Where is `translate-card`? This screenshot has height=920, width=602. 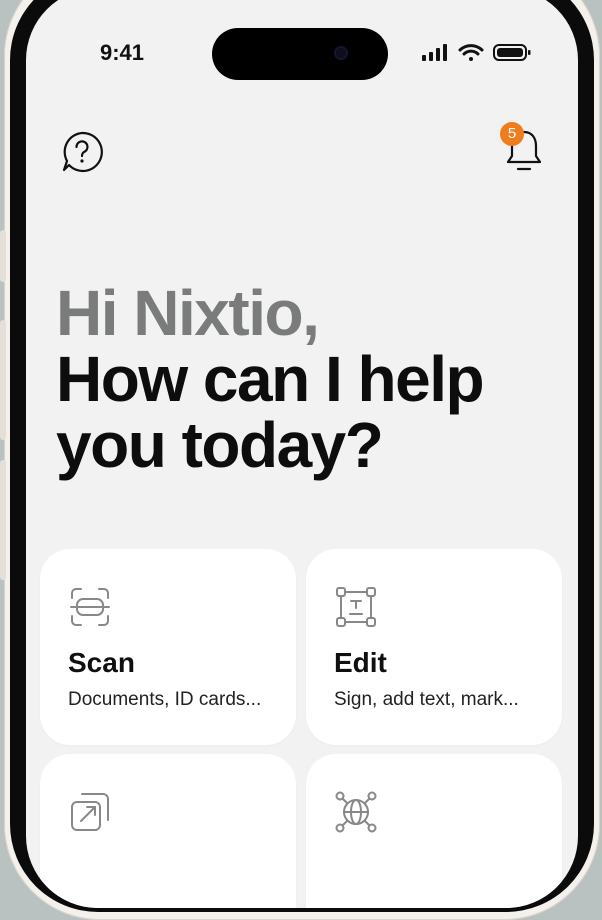 translate-card is located at coordinates (434, 831).